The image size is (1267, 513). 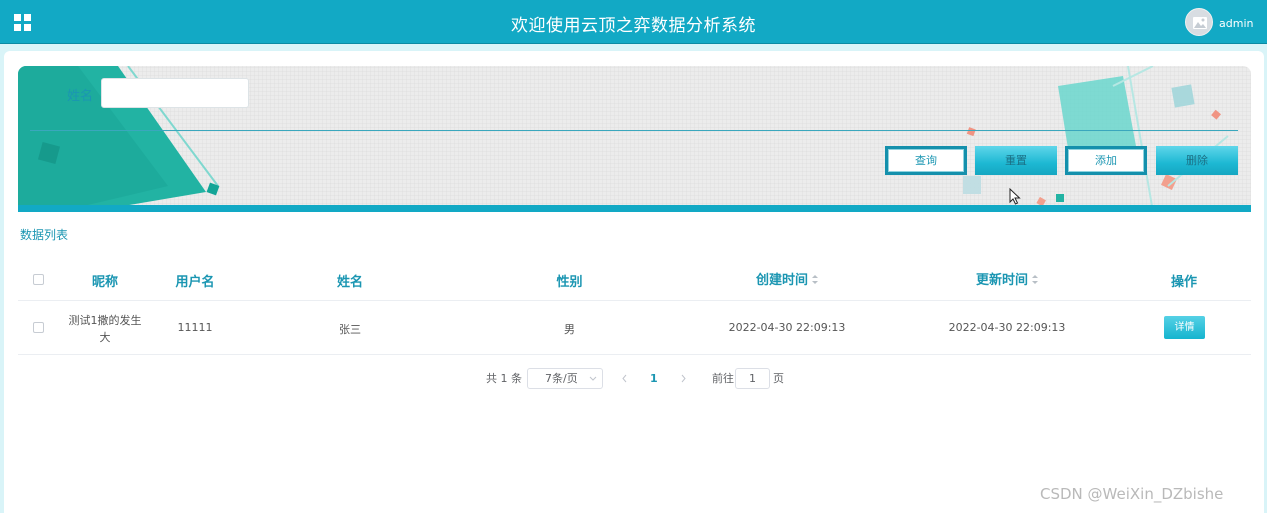 What do you see at coordinates (504, 378) in the screenshot?
I see `pagination-total: 共 1 条` at bounding box center [504, 378].